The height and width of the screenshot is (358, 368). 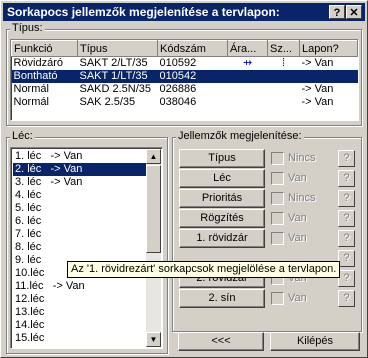 I want to click on table-cell-tipus: SAK 2.5/35, so click(x=107, y=102).